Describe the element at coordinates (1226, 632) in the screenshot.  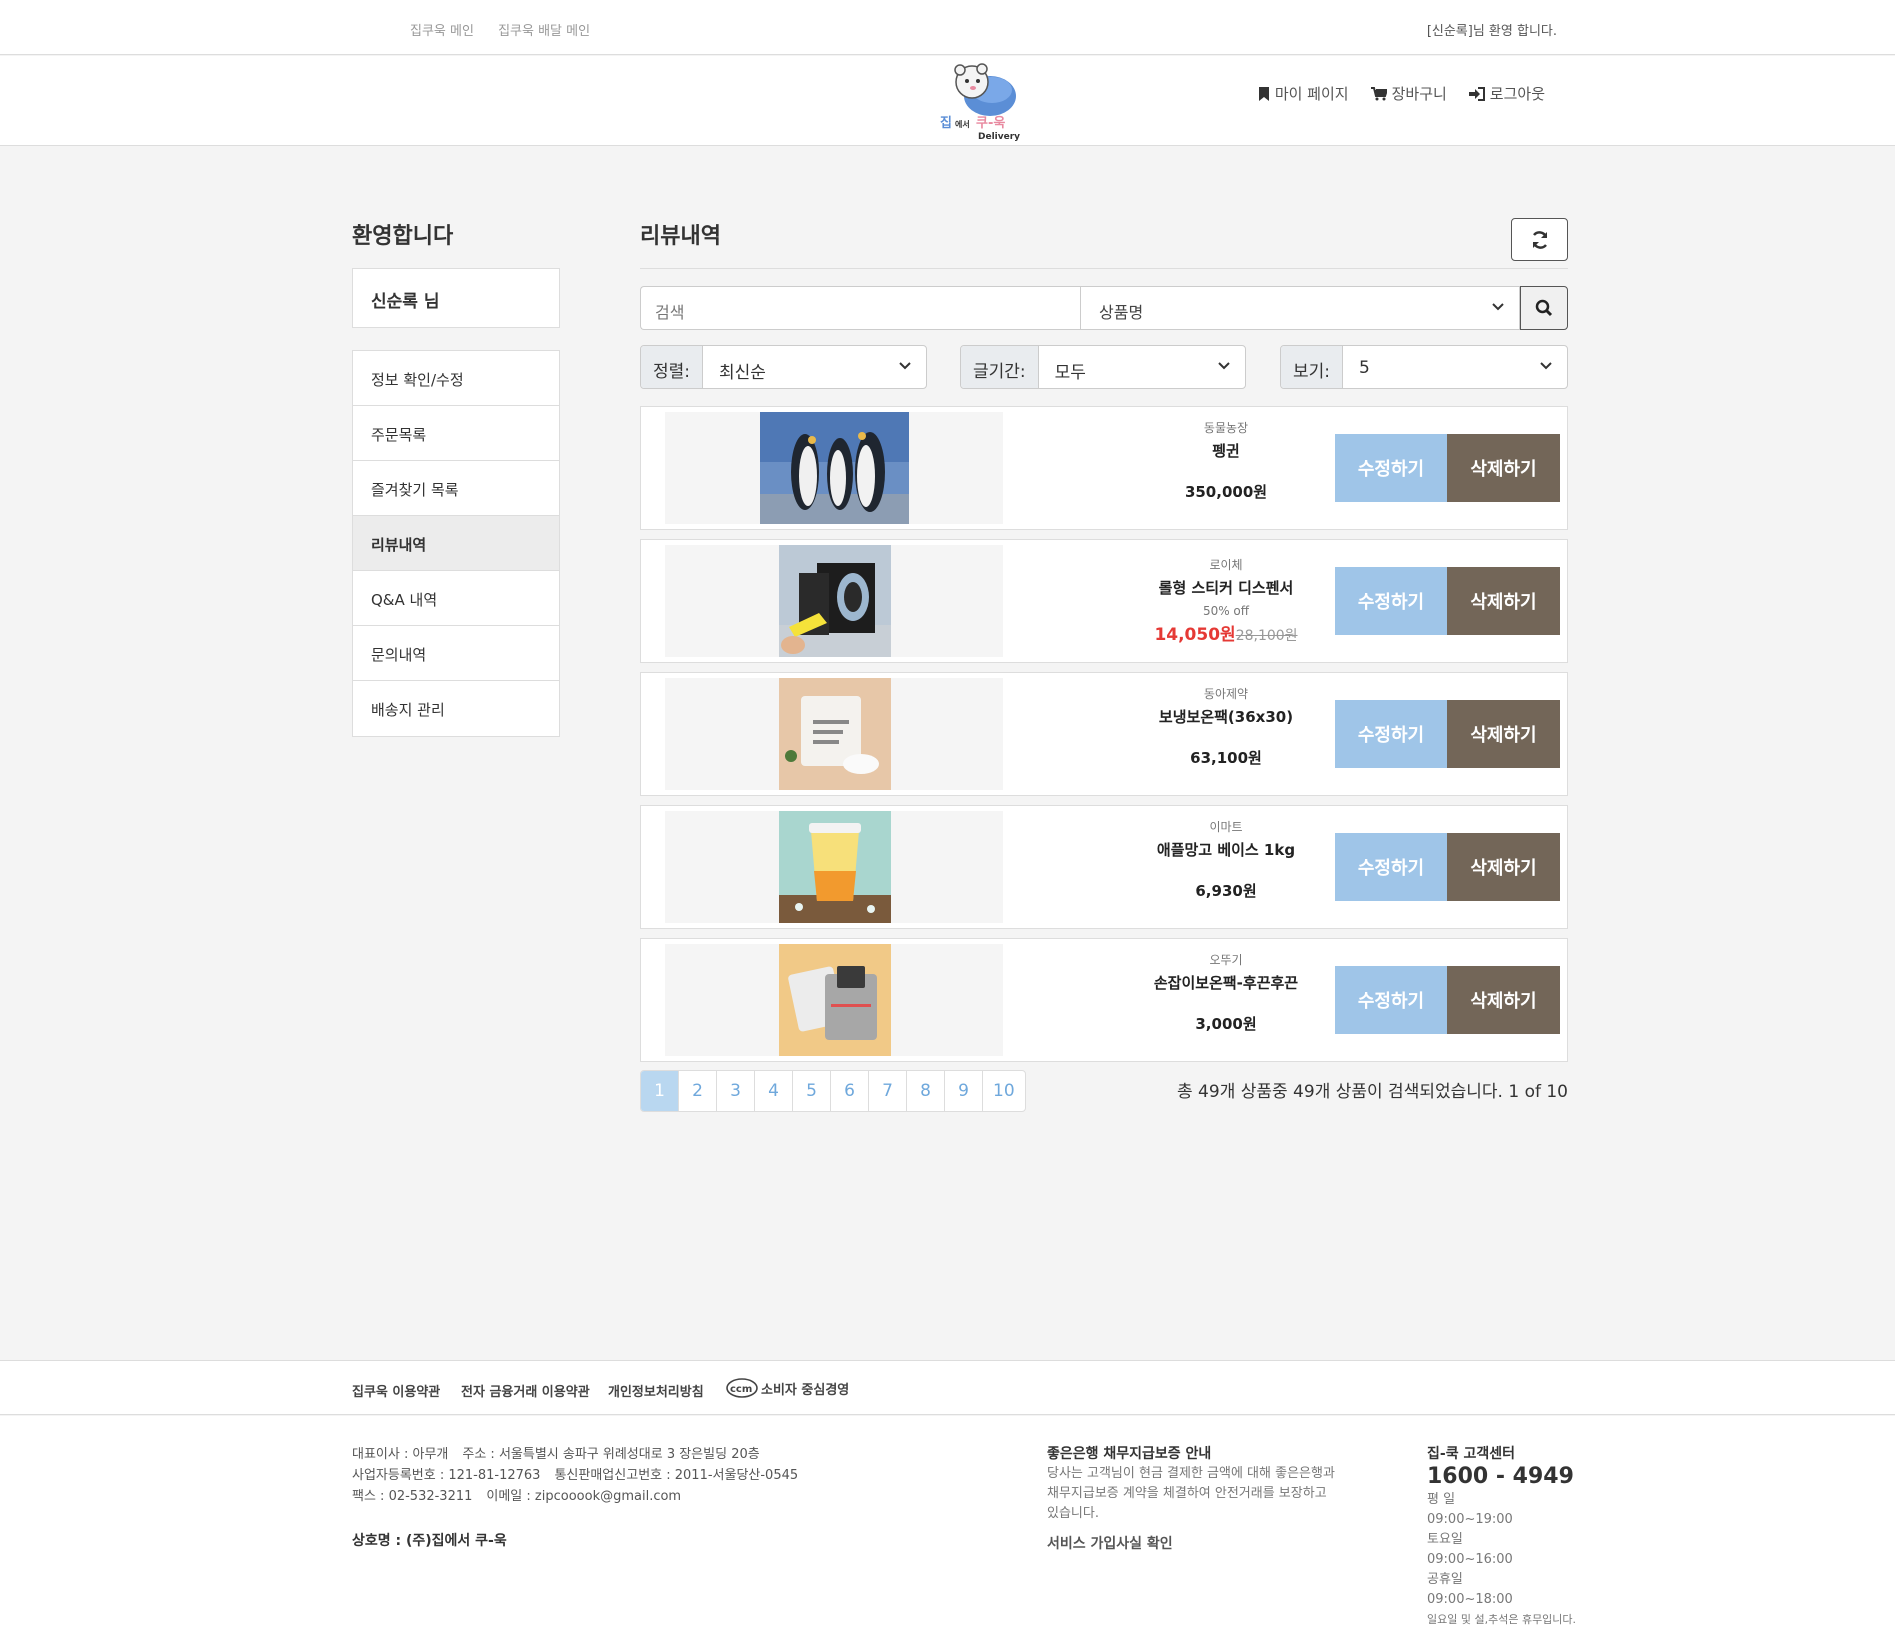
I see `sale-price-row: 14,050원28,100원` at that location.